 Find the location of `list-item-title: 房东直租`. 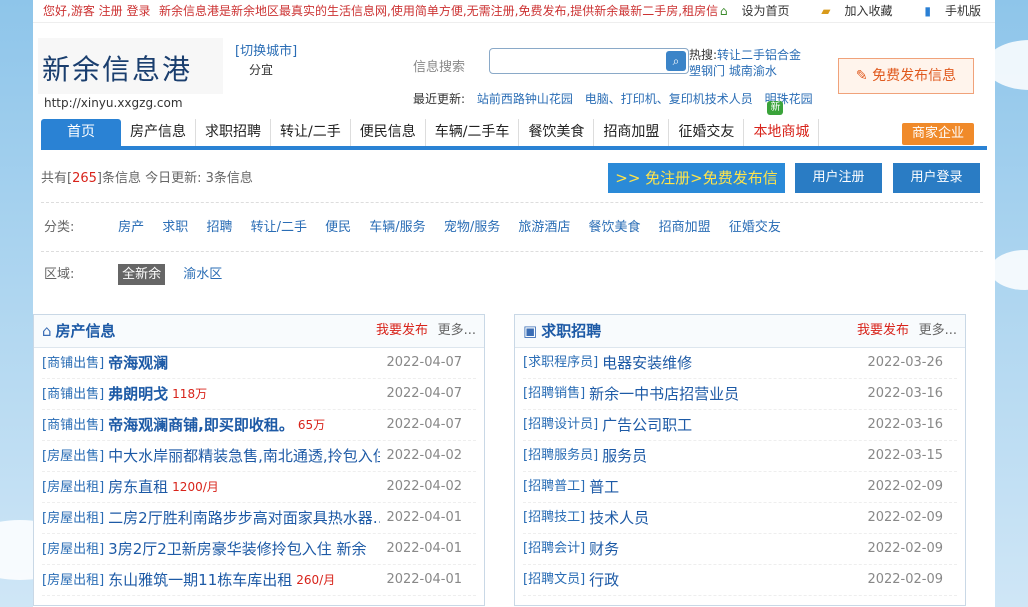

list-item-title: 房东直租 is located at coordinates (138, 487).